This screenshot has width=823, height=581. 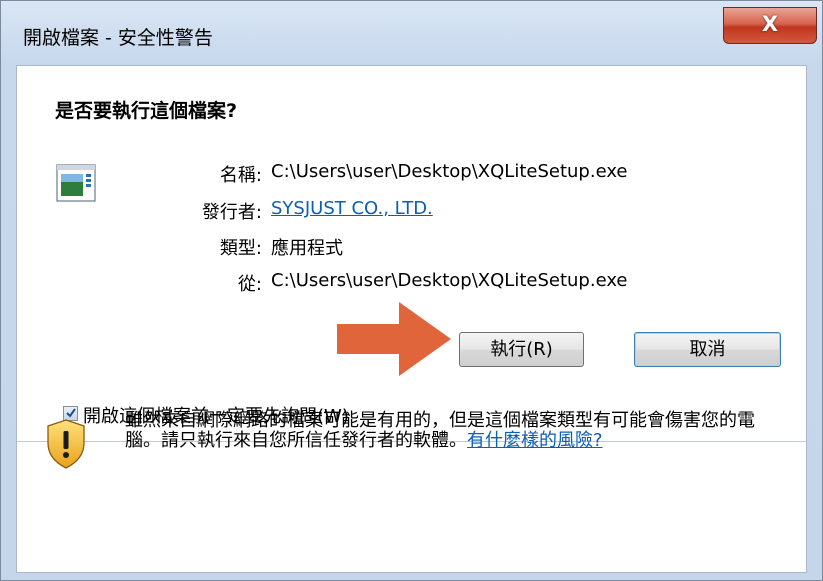 I want to click on window-title: 開啟檔案 - 安全性警告, so click(x=118, y=38).